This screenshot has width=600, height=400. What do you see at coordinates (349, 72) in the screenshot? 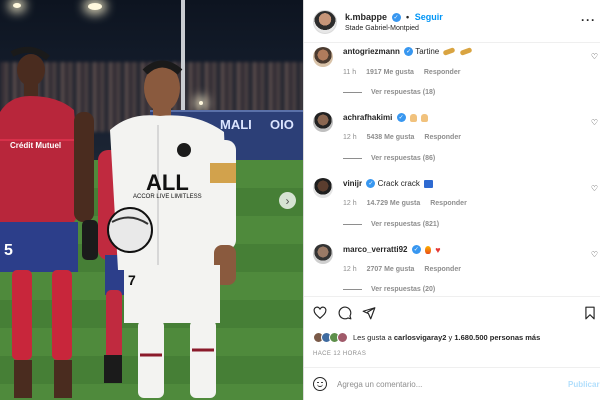
I see `comment-time: 11 h` at bounding box center [349, 72].